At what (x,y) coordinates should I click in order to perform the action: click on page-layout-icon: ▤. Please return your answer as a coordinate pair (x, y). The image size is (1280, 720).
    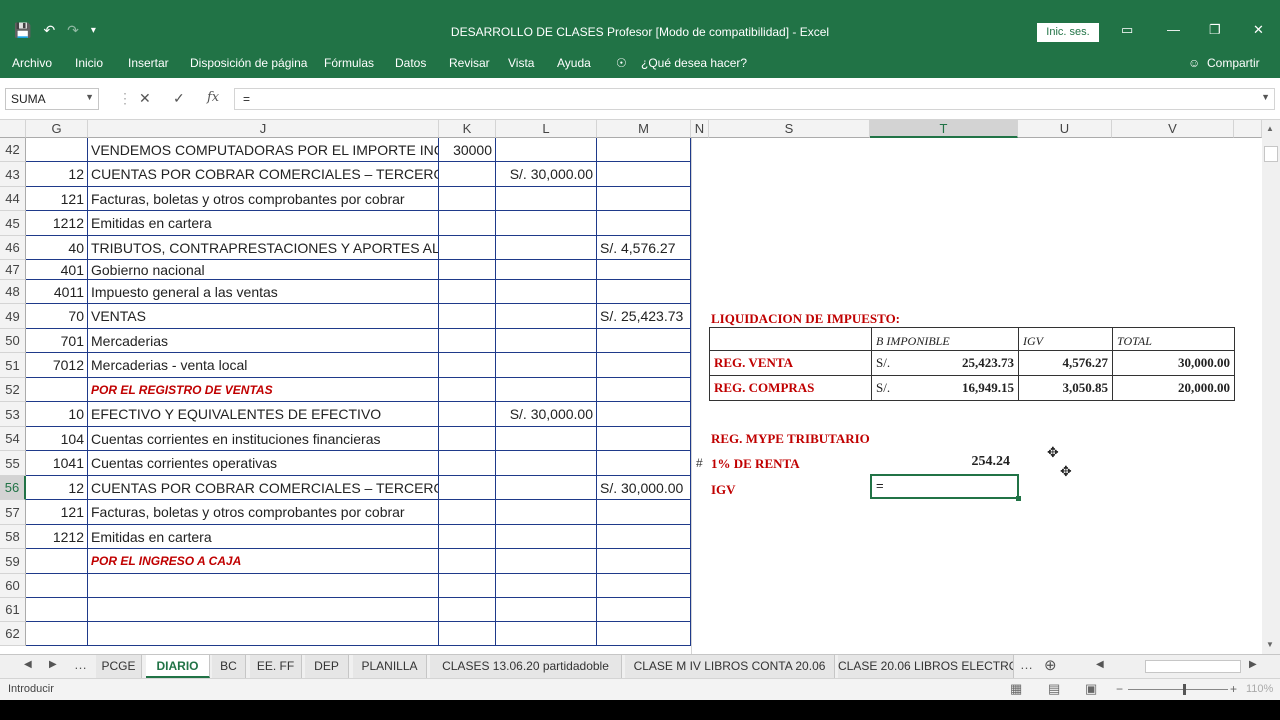
    Looking at the image, I should click on (1054, 689).